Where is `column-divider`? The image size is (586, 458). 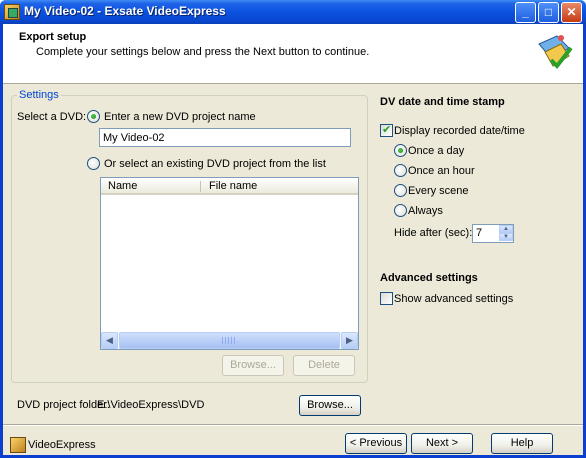
column-divider is located at coordinates (200, 186).